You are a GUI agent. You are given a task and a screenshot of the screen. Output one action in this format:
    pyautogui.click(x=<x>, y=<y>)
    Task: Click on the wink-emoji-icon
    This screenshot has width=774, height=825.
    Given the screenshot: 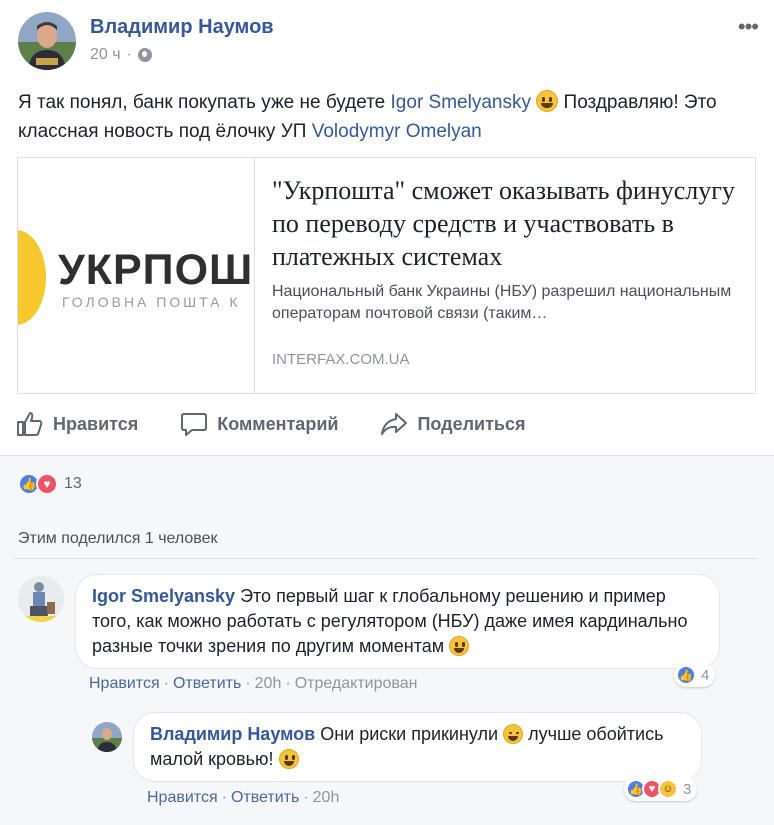 What is the action you would take?
    pyautogui.click(x=513, y=734)
    